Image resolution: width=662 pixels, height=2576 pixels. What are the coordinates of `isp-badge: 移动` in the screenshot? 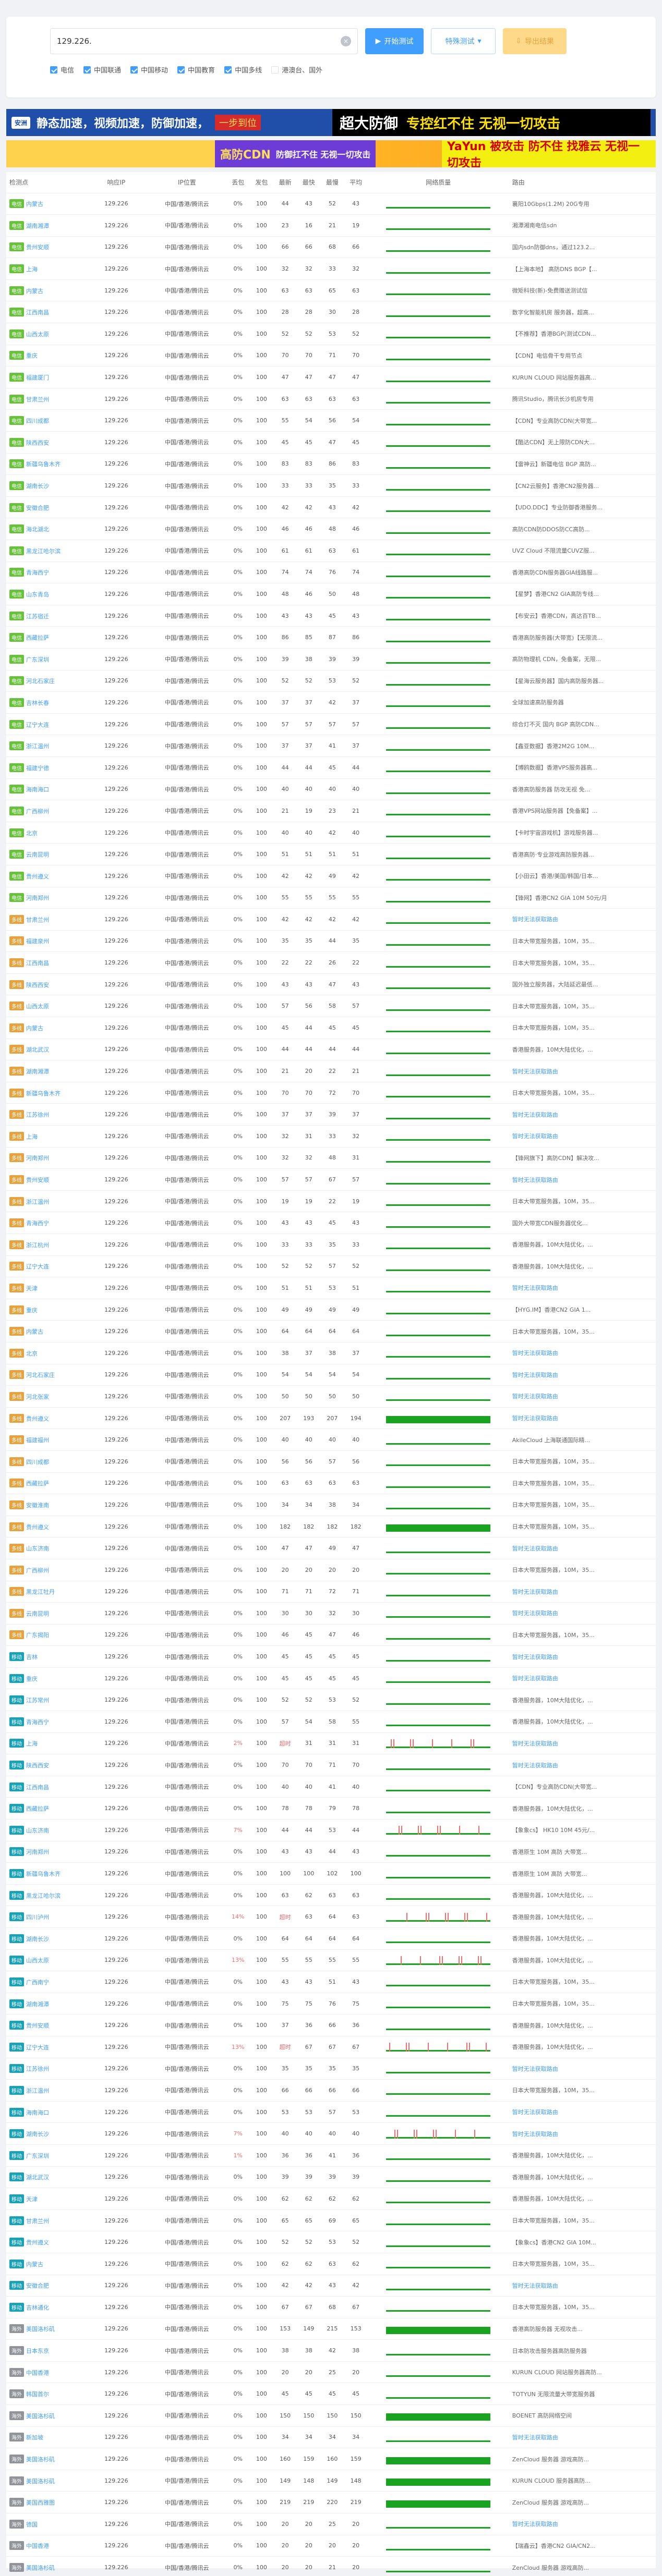 It's located at (16, 1765).